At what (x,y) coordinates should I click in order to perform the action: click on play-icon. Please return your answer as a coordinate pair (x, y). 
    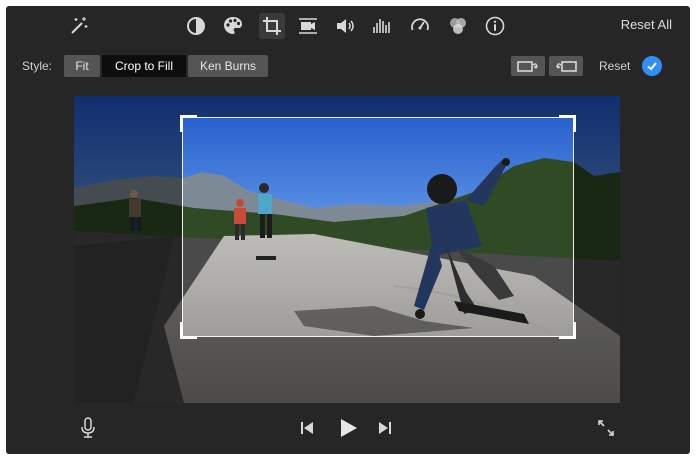
    Looking at the image, I should click on (348, 428).